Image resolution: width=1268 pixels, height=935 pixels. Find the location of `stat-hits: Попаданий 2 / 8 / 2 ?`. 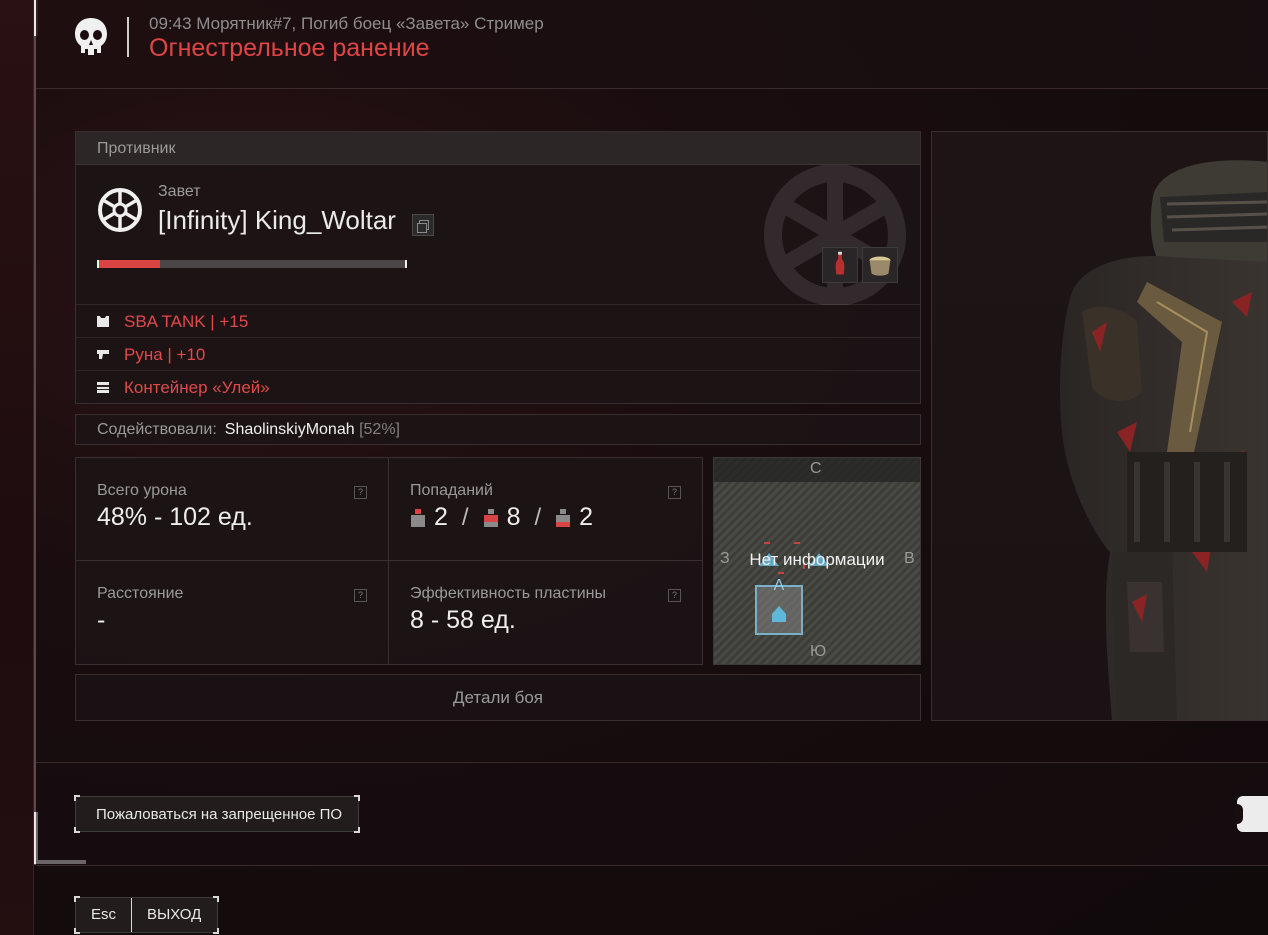

stat-hits: Попаданий 2 / 8 / 2 ? is located at coordinates (545, 509).